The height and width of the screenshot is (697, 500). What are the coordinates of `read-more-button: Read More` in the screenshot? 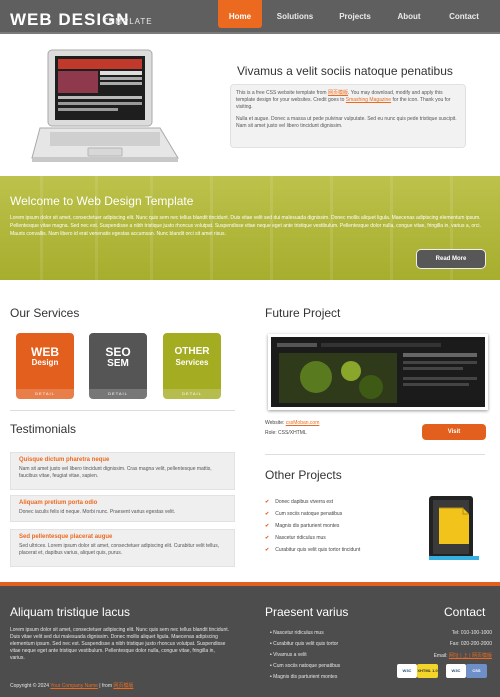 It's located at (451, 259).